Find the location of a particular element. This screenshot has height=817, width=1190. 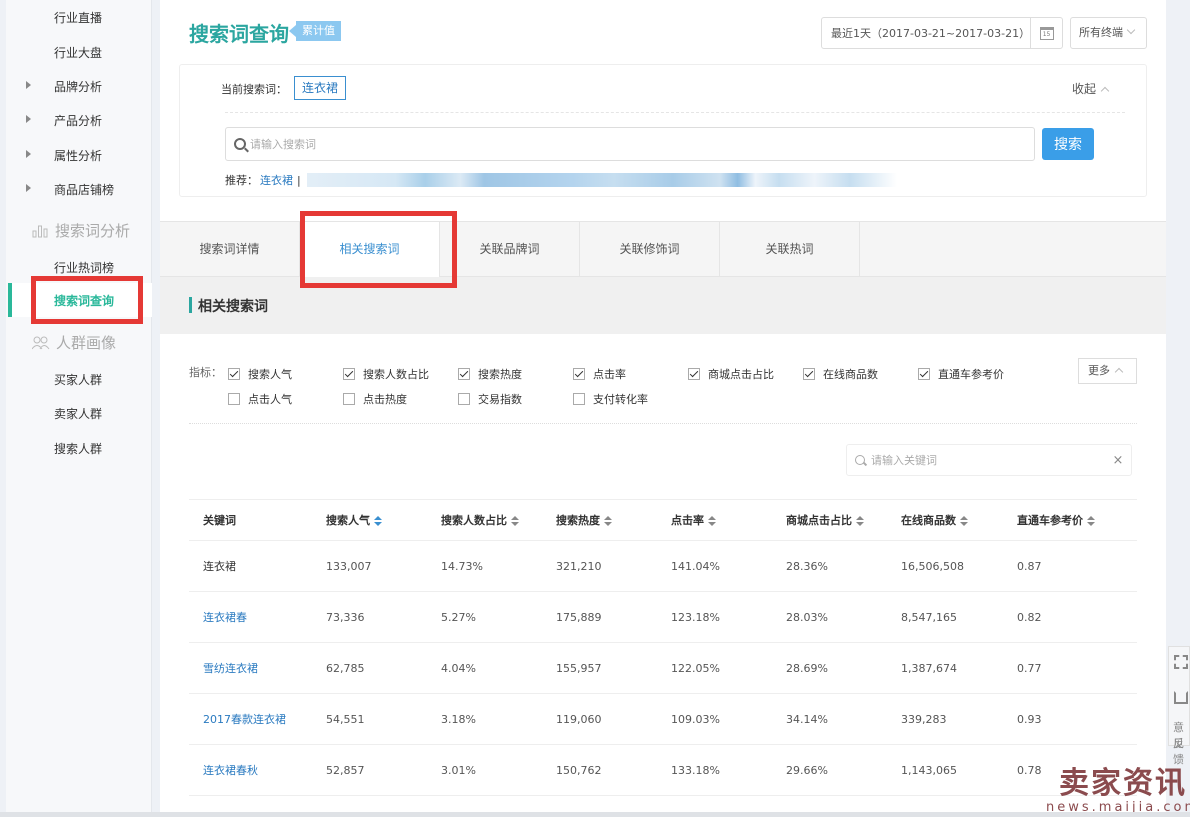

sidebar-item-brand-analysis: 品牌分析 is located at coordinates (78, 86).